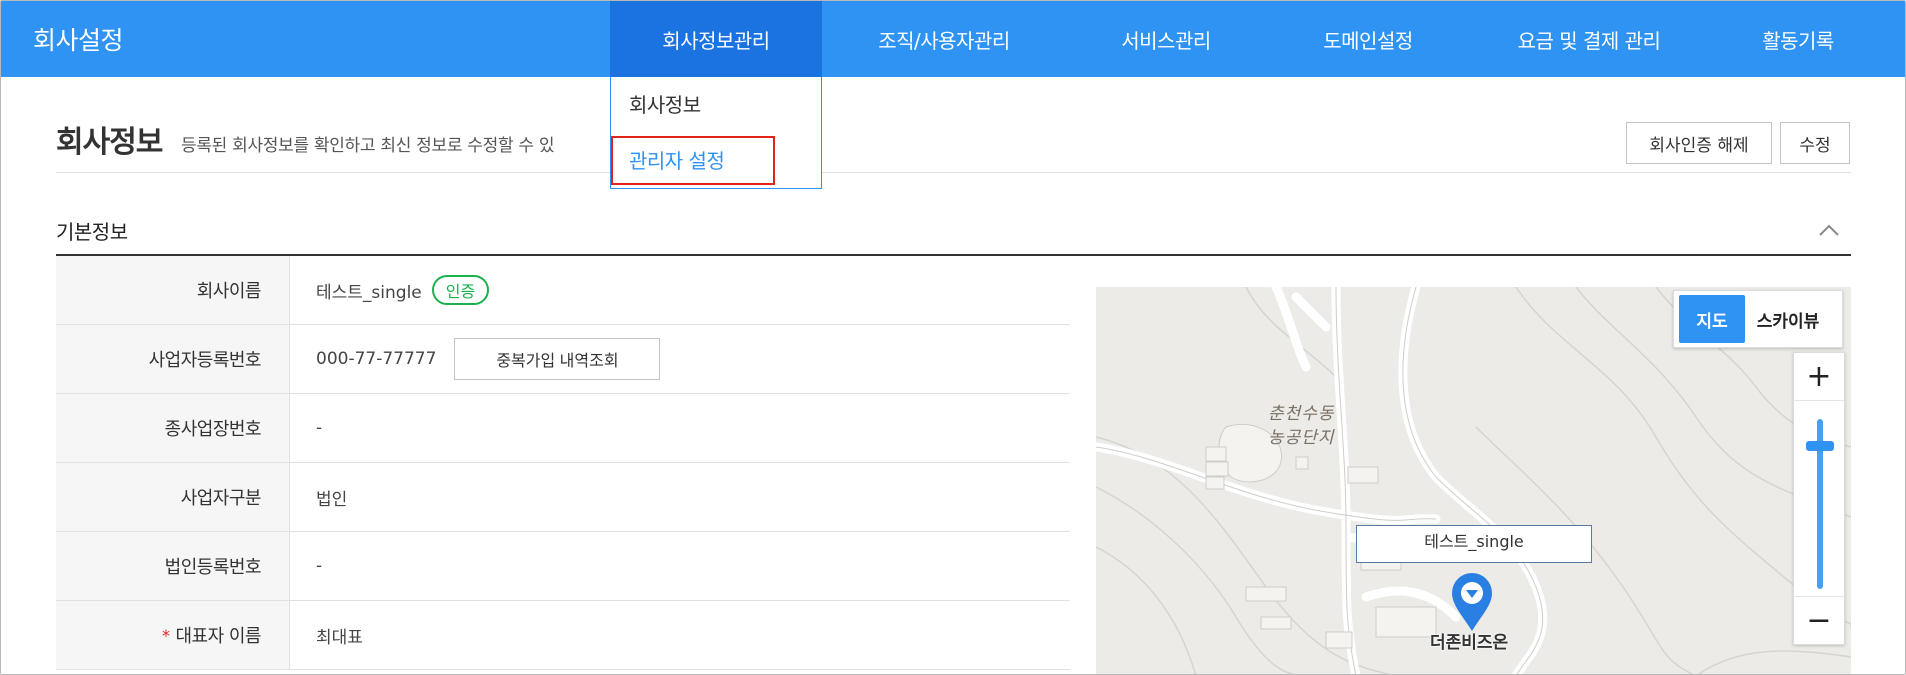  I want to click on section-title: 기본정보, so click(92, 232).